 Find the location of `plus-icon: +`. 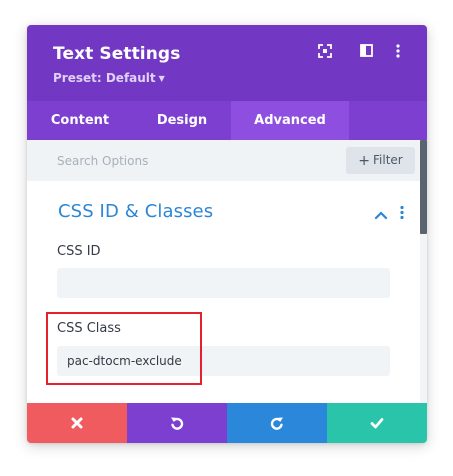

plus-icon: + is located at coordinates (364, 161).